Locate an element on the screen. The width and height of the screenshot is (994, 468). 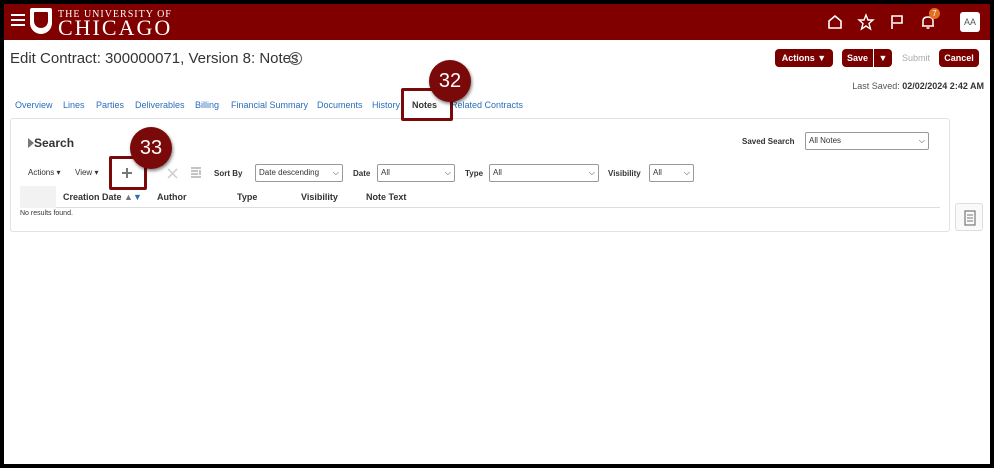
tab-history: History is located at coordinates (386, 105).